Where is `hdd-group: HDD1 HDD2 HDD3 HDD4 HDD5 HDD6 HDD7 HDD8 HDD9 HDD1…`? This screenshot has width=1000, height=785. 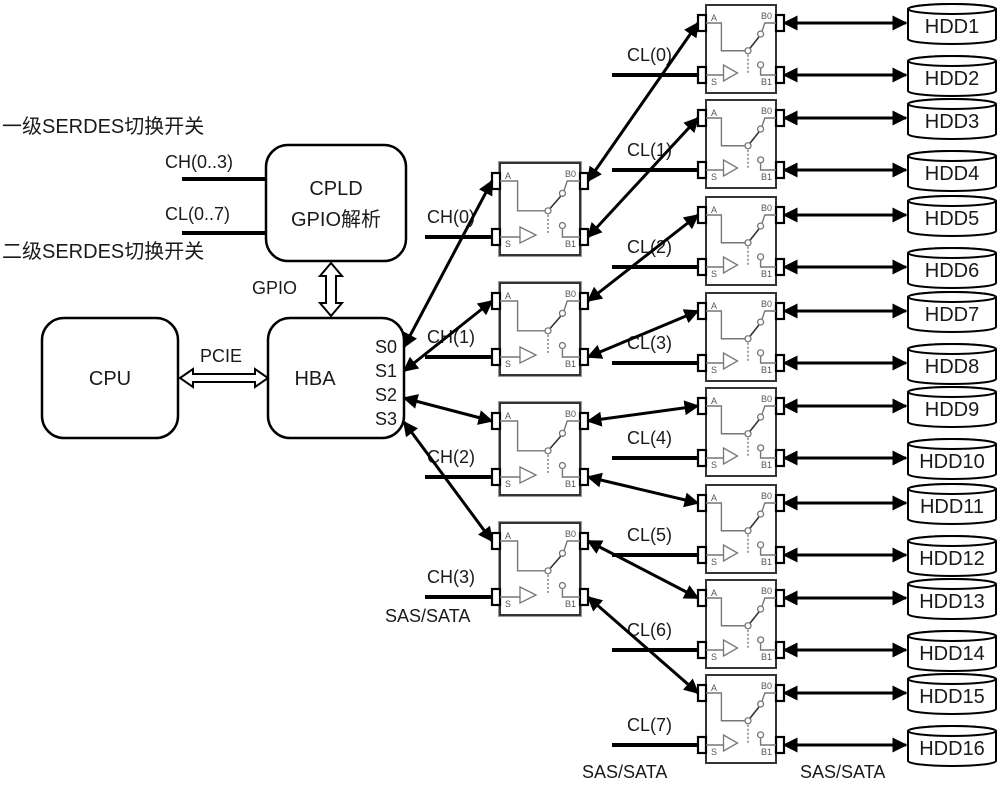
hdd-group: HDD1 HDD2 HDD3 HDD4 HDD5 HDD6 HDD7 HDD8 HDD9 HDD1… is located at coordinates (952, 385).